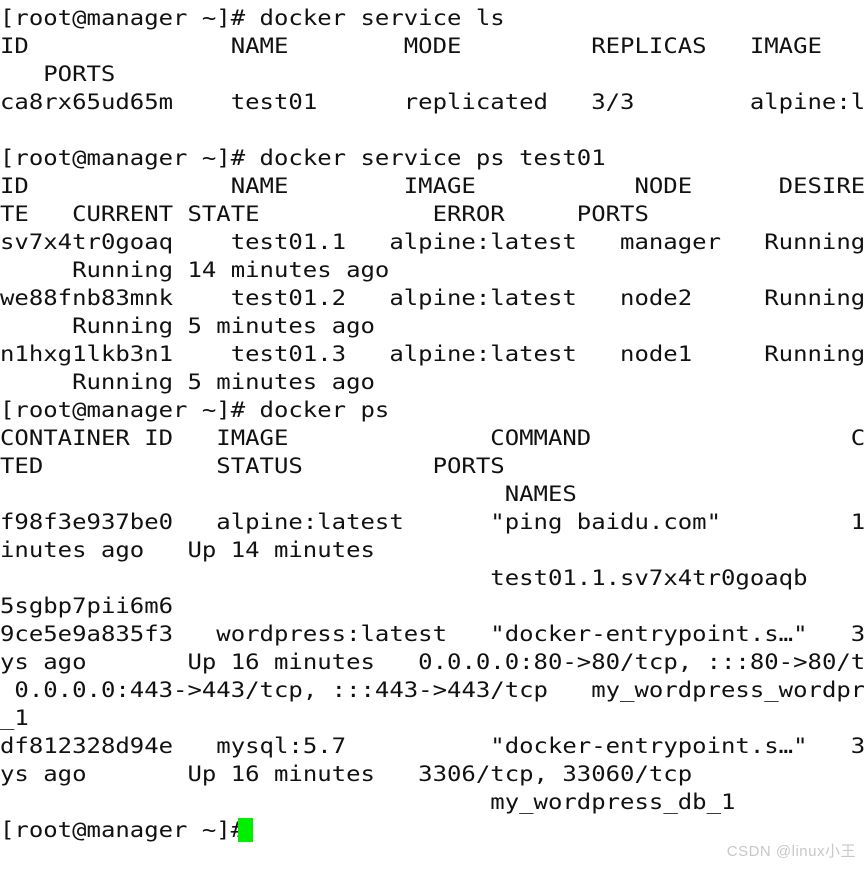 The image size is (864, 872). What do you see at coordinates (58, 74) in the screenshot?
I see `terminal-line-text: PORTS` at bounding box center [58, 74].